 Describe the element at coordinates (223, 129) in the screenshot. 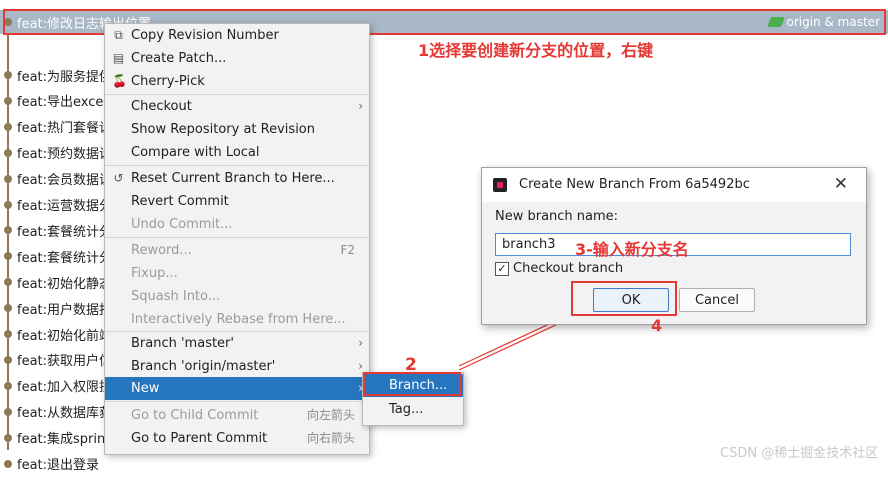

I see `menu-label: Show Repository at Revision` at that location.